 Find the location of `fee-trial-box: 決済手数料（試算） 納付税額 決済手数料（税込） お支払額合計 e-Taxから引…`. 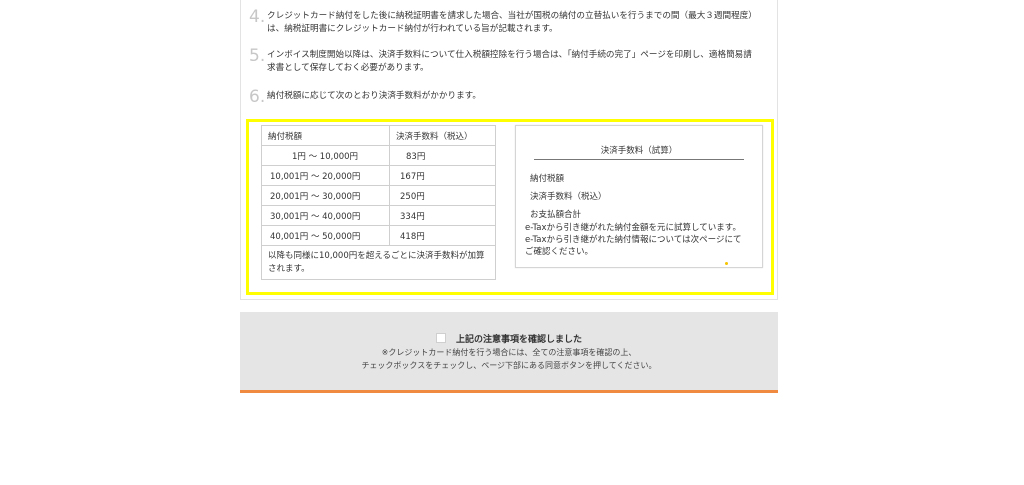

fee-trial-box: 決済手数料（試算） 納付税額 決済手数料（税込） お支払額合計 e-Taxから引… is located at coordinates (639, 196).